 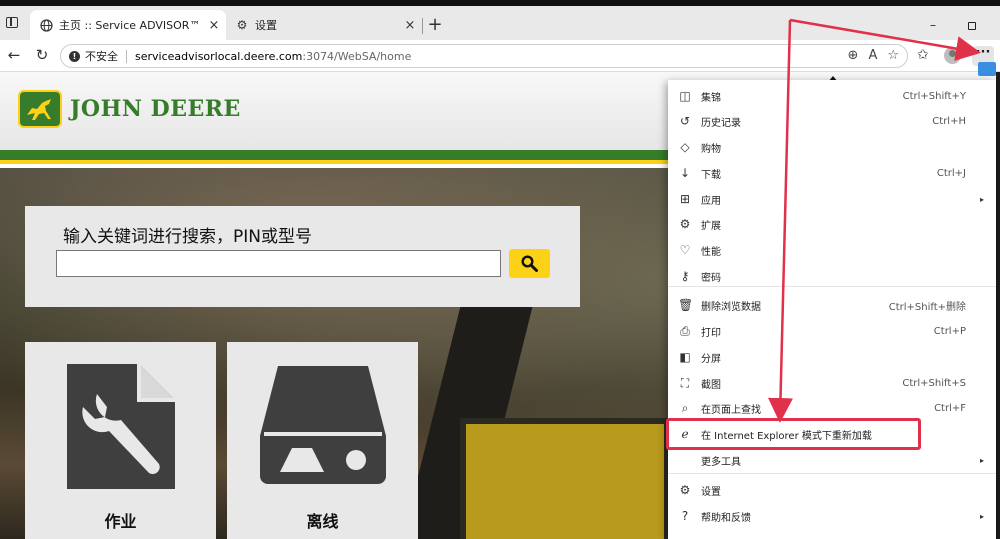 What do you see at coordinates (832, 96) in the screenshot?
I see `menu-item: ◫ 集锦 Ctrl+Shift+Y` at bounding box center [832, 96].